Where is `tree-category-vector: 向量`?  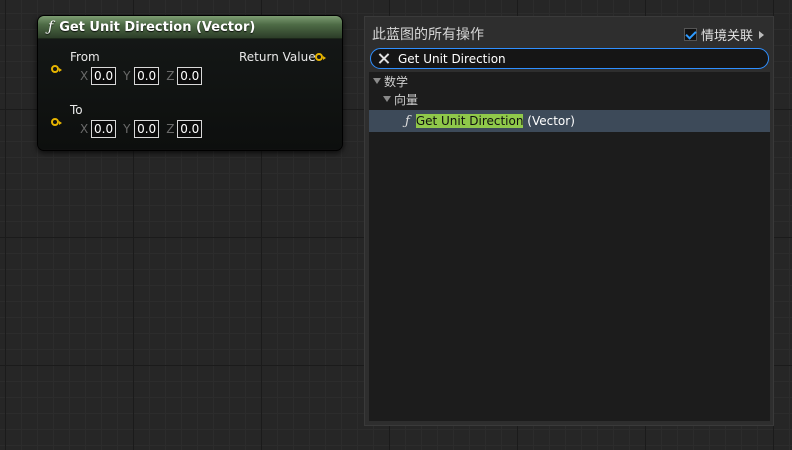
tree-category-vector: 向量 is located at coordinates (576, 99).